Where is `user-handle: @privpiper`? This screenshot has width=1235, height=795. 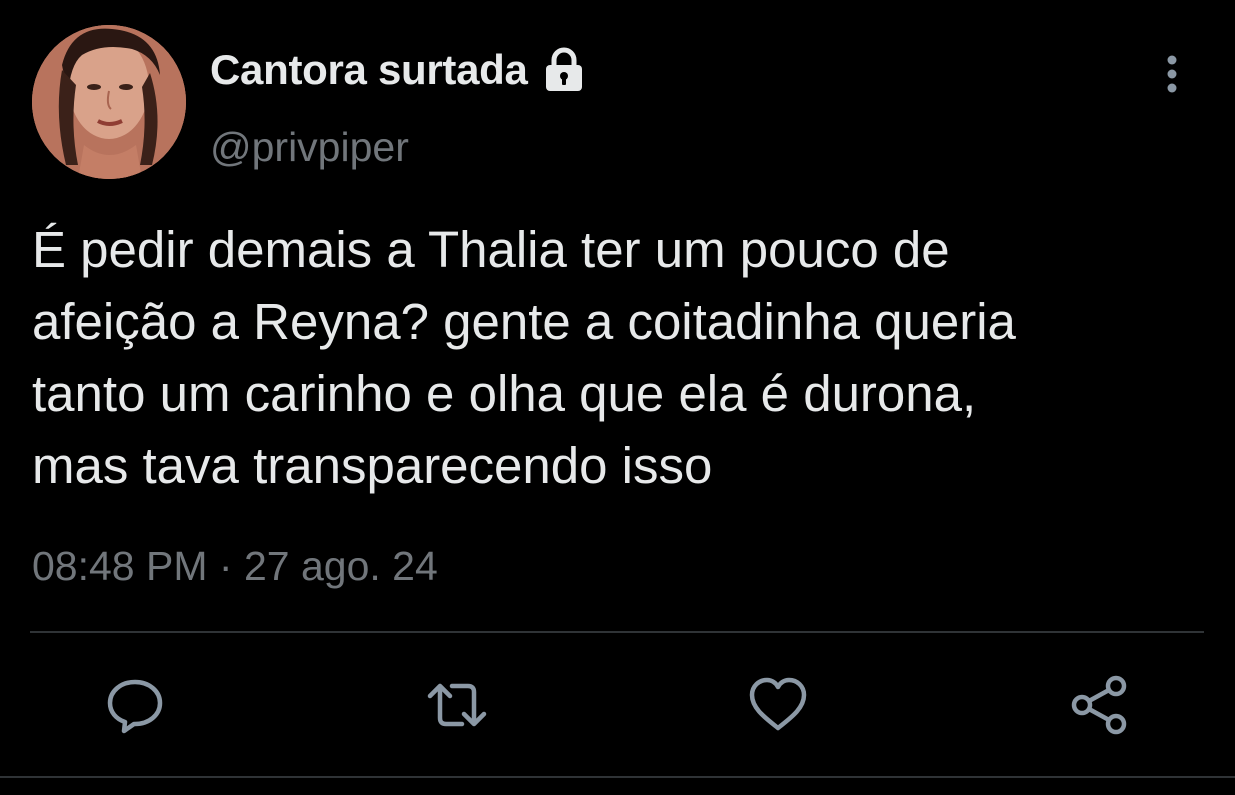 user-handle: @privpiper is located at coordinates (309, 147).